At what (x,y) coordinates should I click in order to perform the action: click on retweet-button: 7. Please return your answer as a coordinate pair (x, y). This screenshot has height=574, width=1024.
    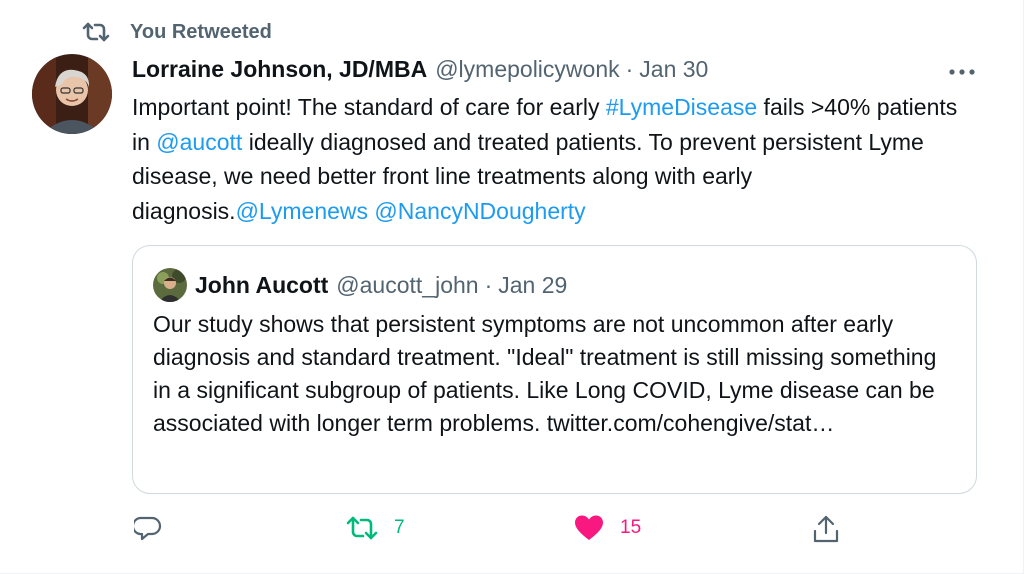
    Looking at the image, I should click on (375, 528).